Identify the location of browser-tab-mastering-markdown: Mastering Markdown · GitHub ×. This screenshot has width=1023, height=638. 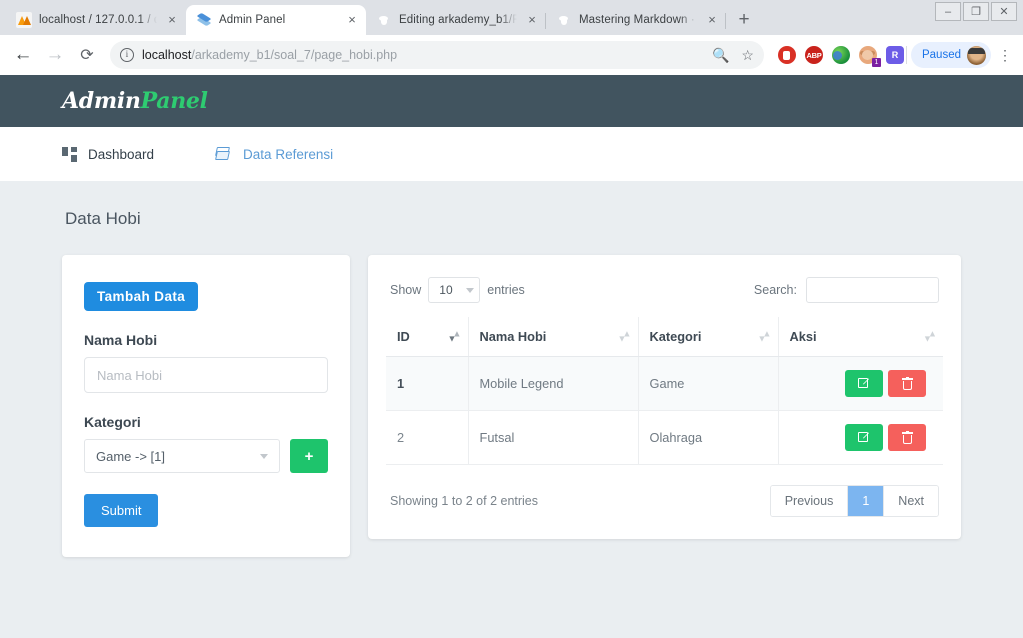
(636, 20).